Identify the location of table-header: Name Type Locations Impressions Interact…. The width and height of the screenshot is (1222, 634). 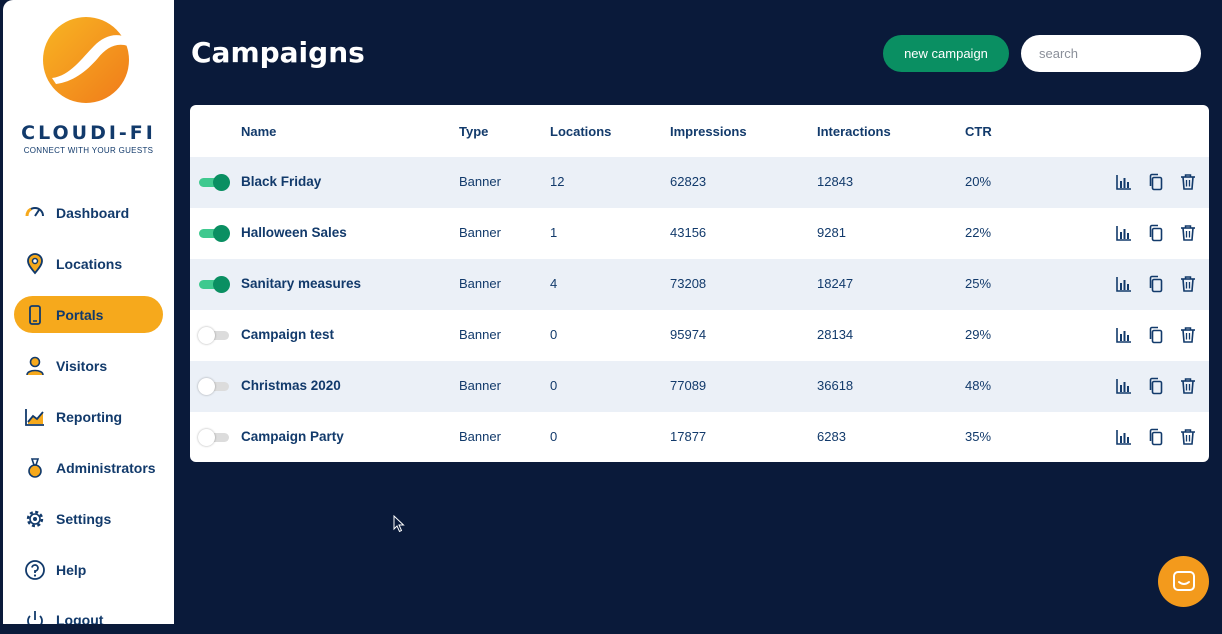
(699, 131).